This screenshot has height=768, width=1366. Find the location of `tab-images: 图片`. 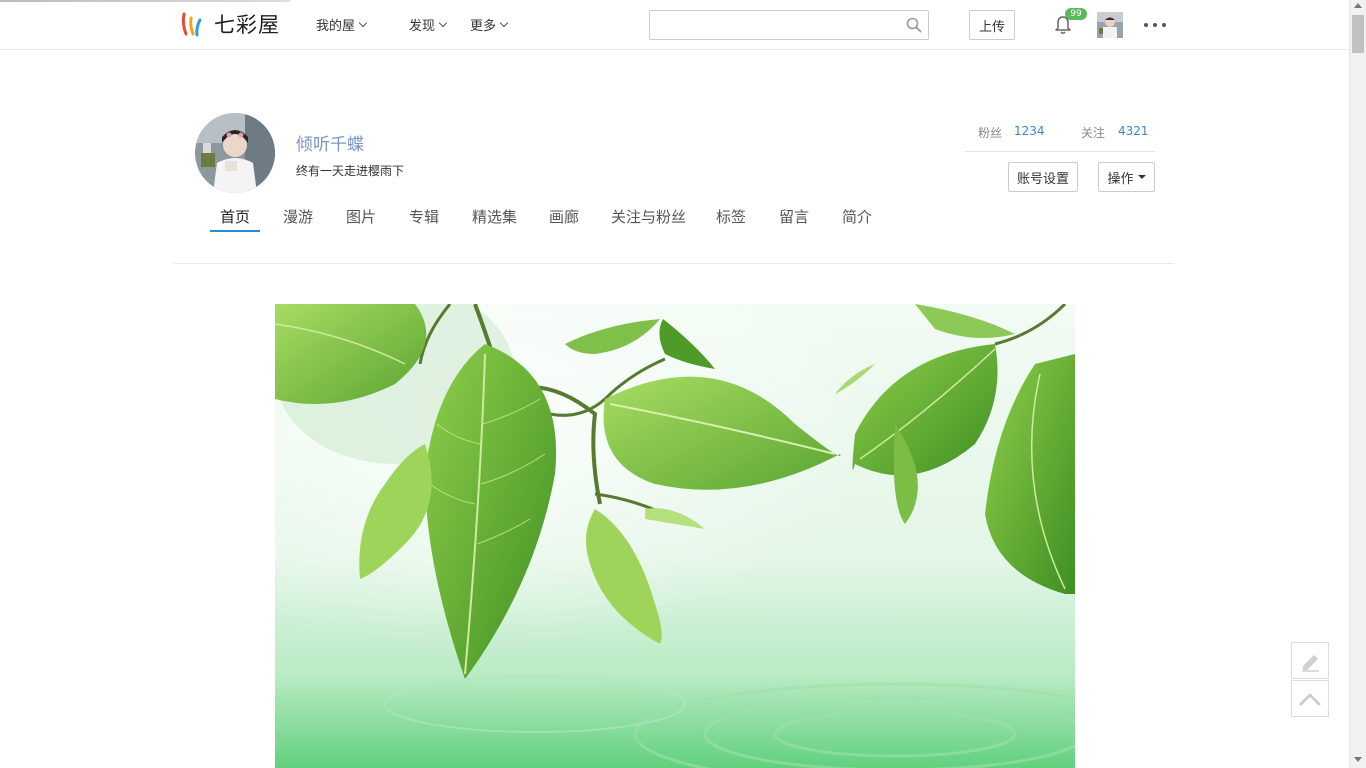

tab-images: 图片 is located at coordinates (361, 219).